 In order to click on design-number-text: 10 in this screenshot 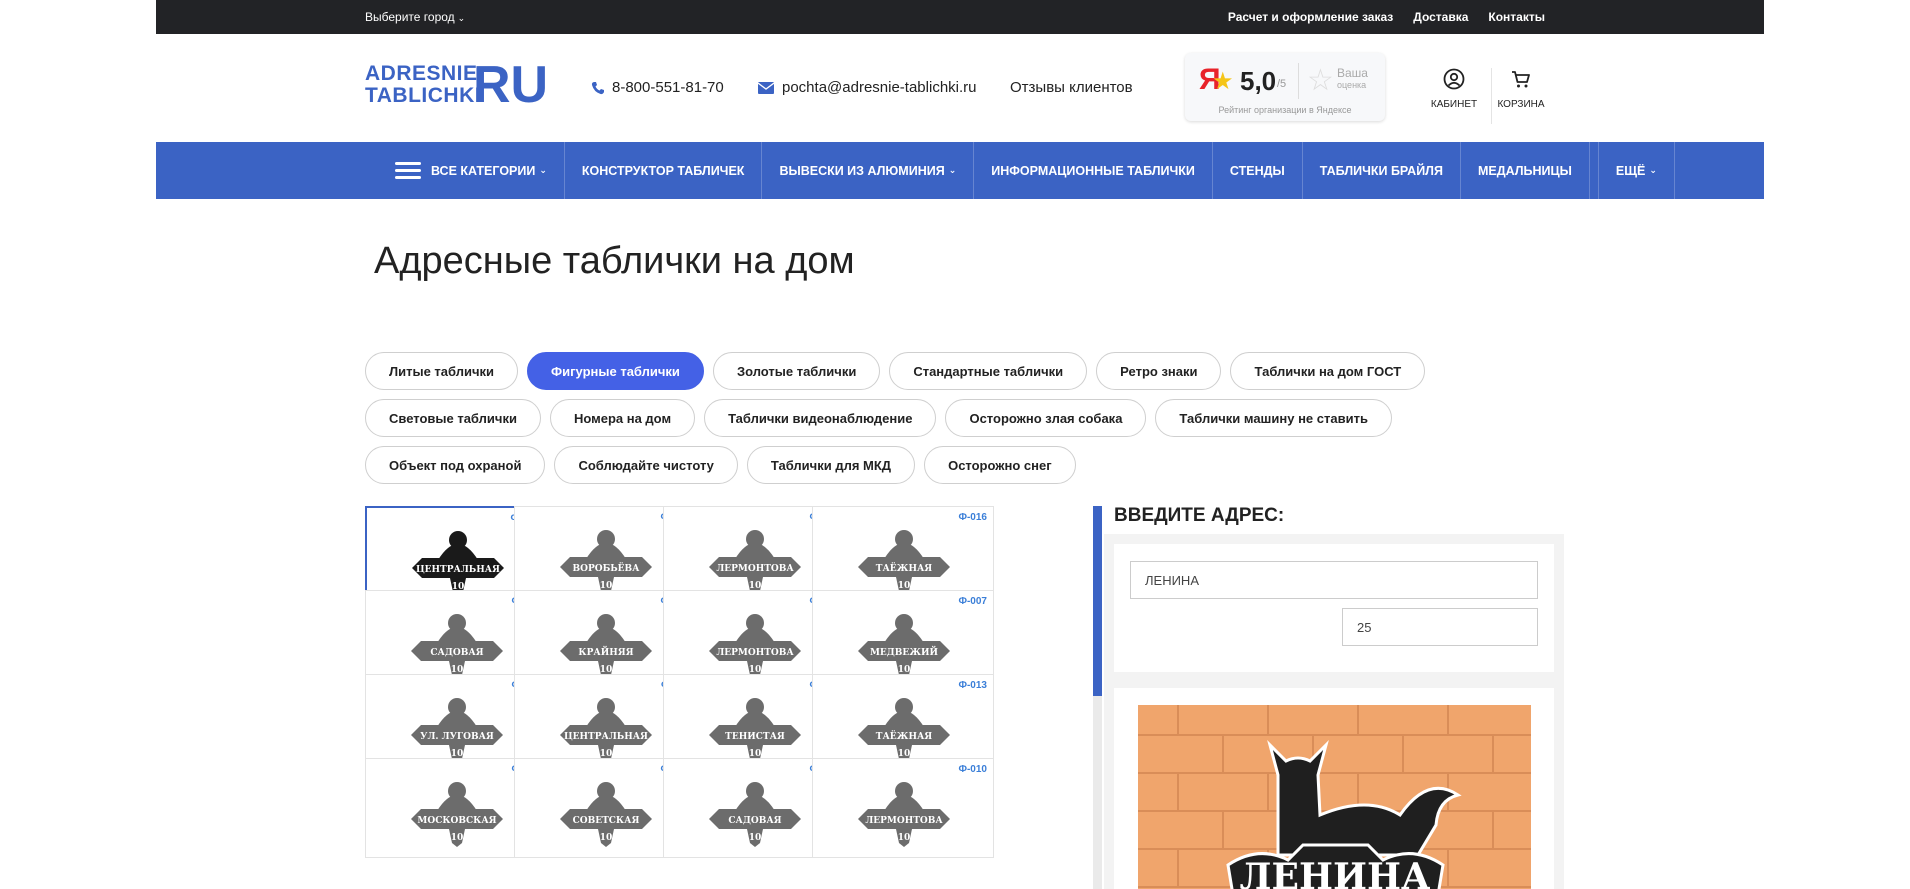, I will do `click(904, 838)`.